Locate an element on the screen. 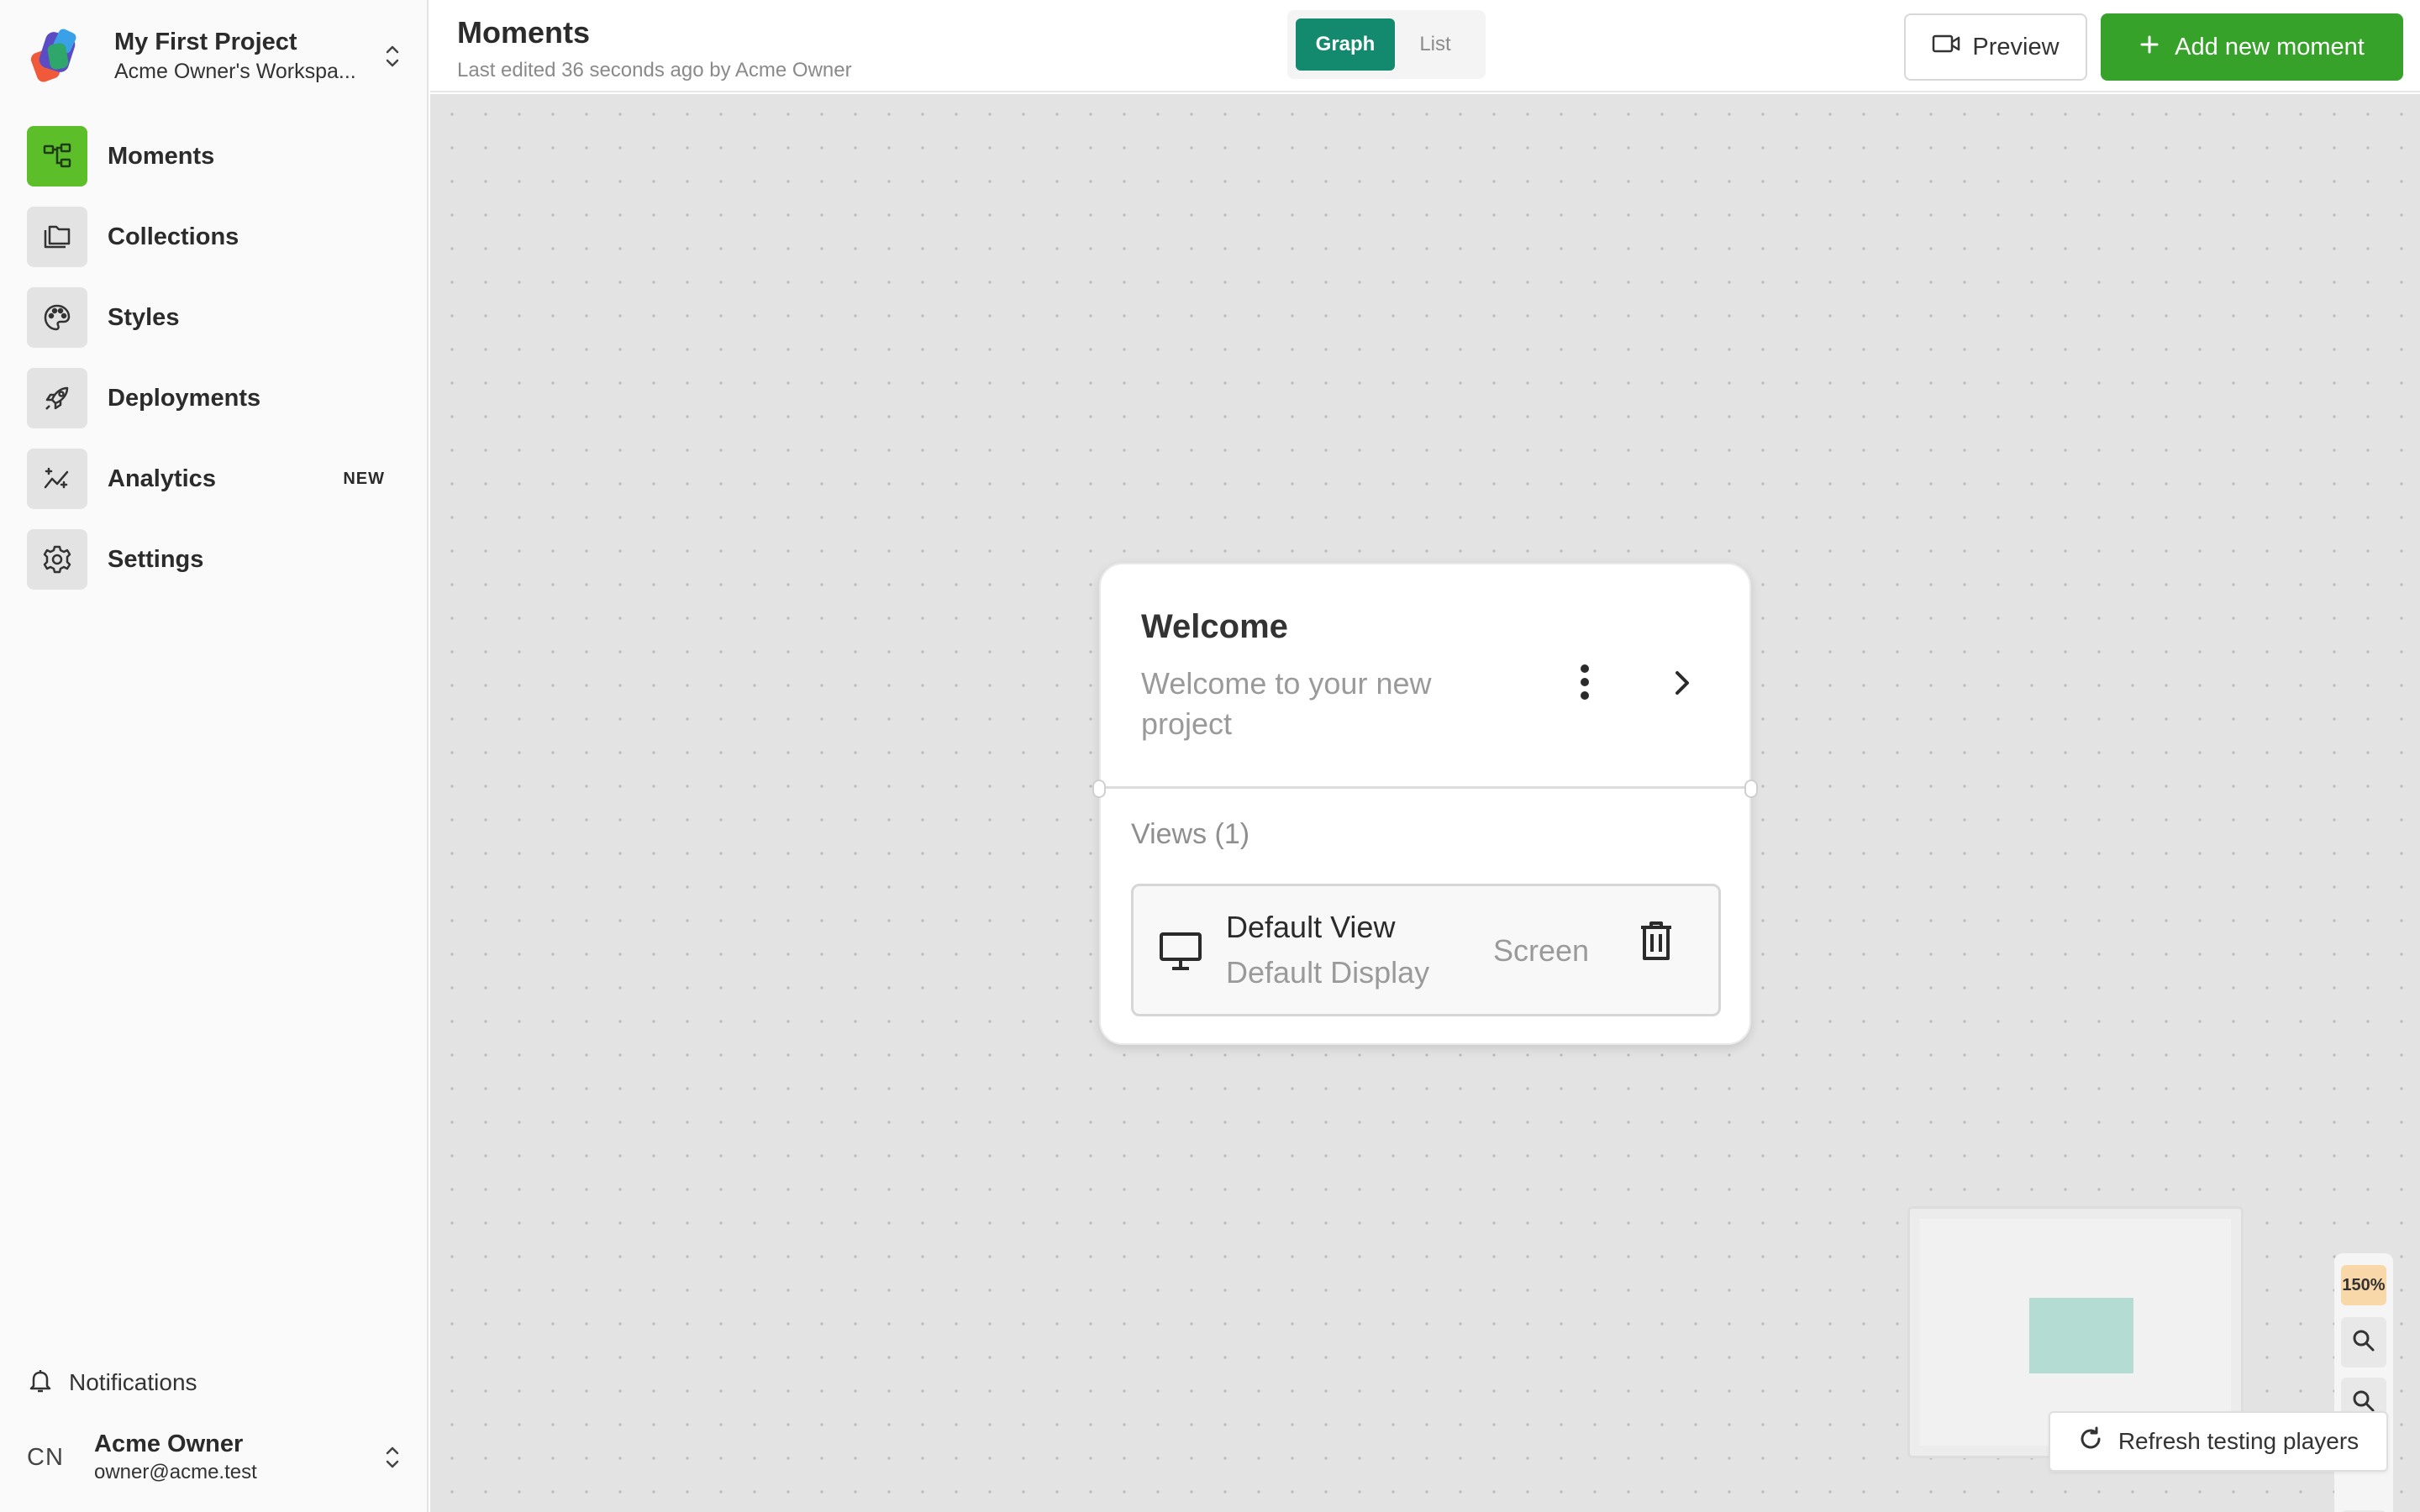 Image resolution: width=2420 pixels, height=1512 pixels. page-title: Moments is located at coordinates (524, 32).